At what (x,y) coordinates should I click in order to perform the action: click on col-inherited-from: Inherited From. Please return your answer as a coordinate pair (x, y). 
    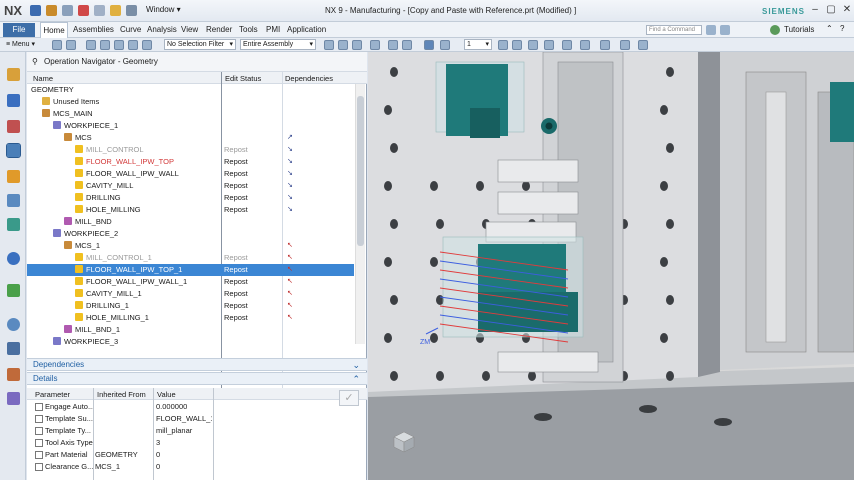
    Looking at the image, I should click on (121, 394).